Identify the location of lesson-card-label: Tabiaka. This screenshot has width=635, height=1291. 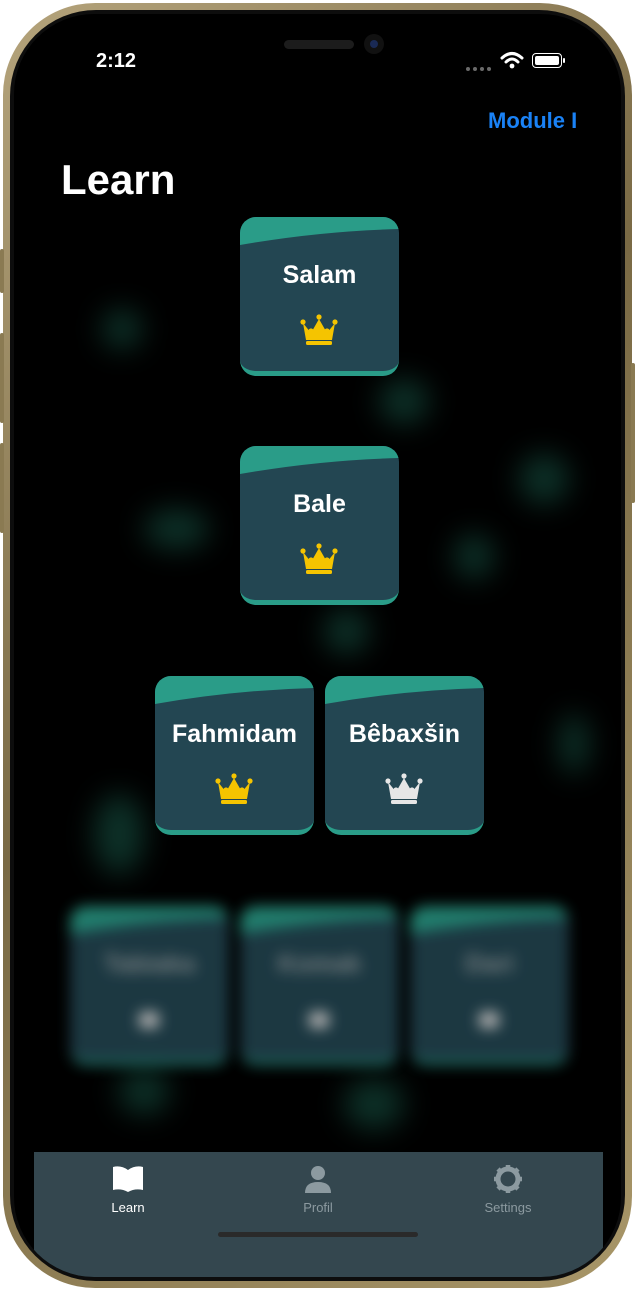
(149, 964).